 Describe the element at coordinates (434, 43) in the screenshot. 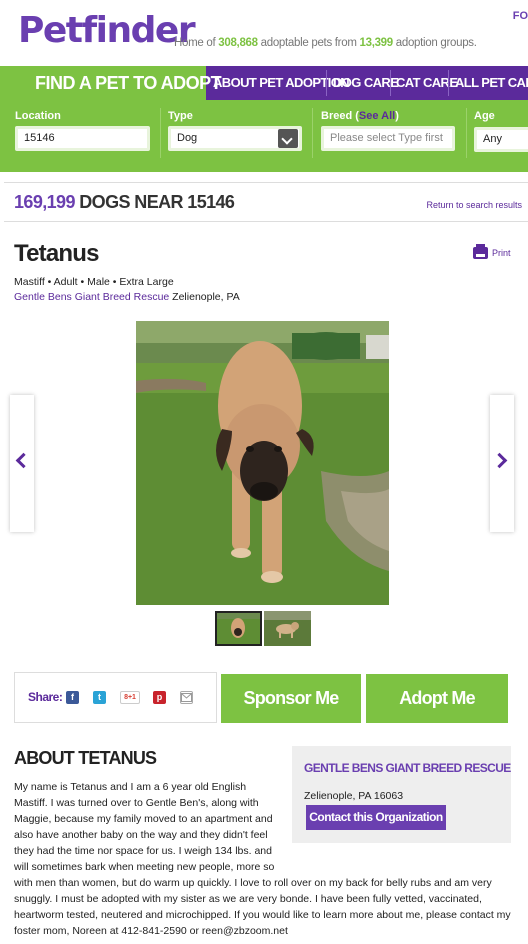

I see `tagline-suffix: adoption groups.` at that location.